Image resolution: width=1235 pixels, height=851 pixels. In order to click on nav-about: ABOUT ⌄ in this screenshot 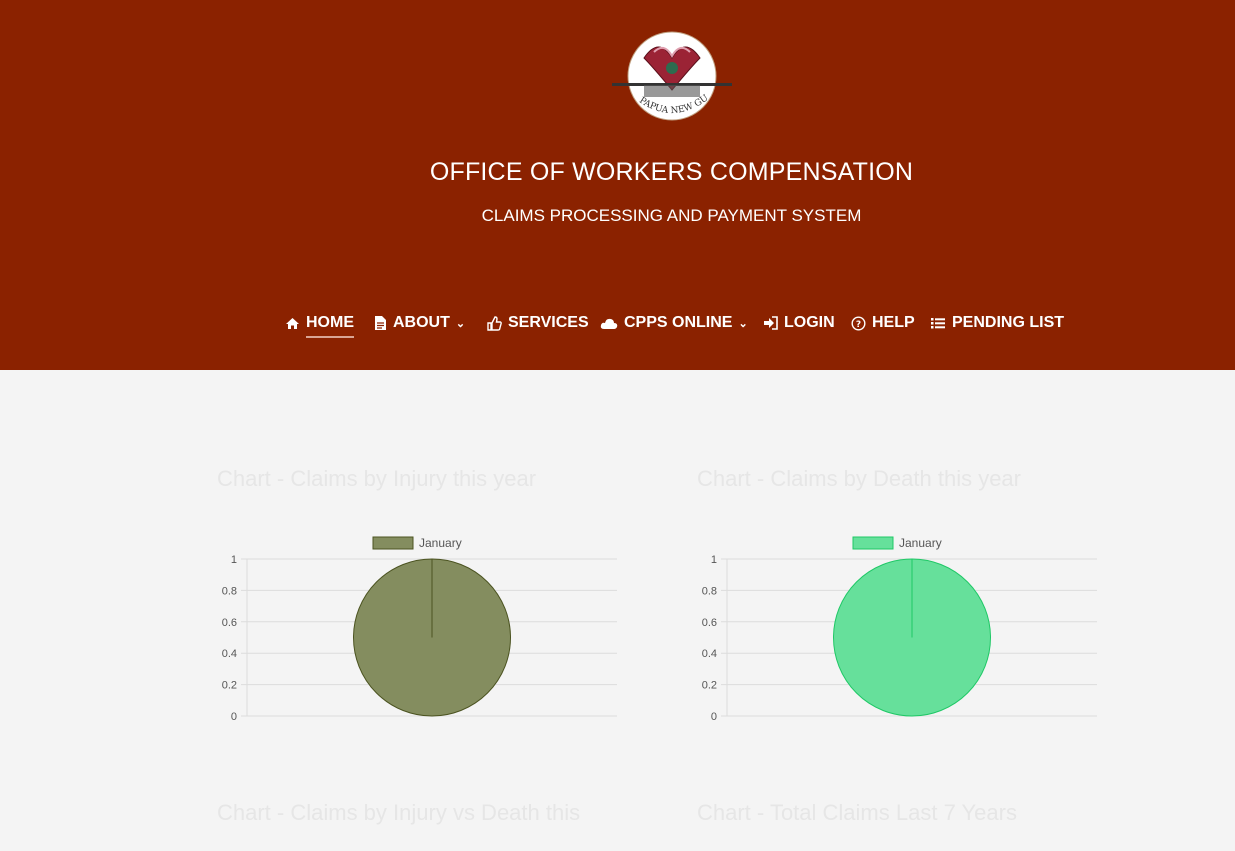, I will do `click(419, 323)`.